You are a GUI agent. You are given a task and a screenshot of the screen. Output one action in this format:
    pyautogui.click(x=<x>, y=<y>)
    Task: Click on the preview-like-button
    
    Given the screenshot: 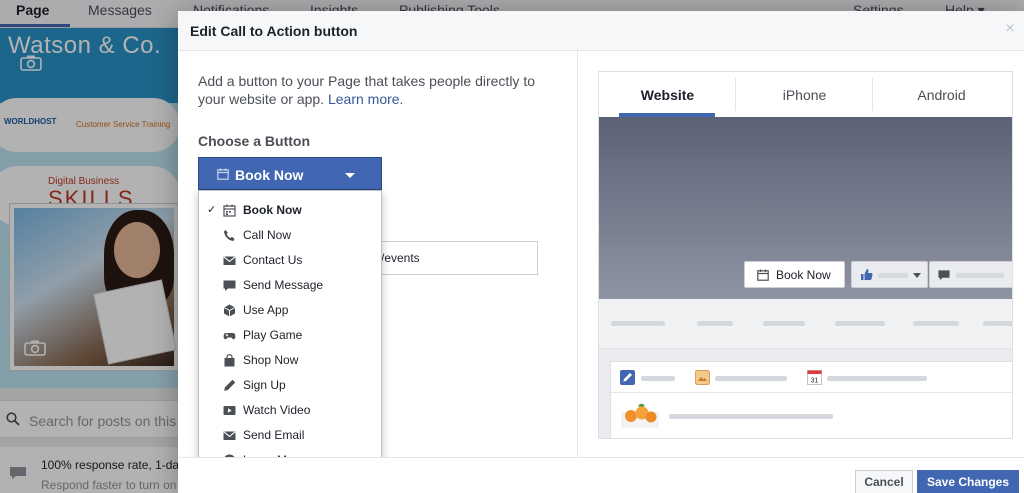 What is the action you would take?
    pyautogui.click(x=889, y=274)
    